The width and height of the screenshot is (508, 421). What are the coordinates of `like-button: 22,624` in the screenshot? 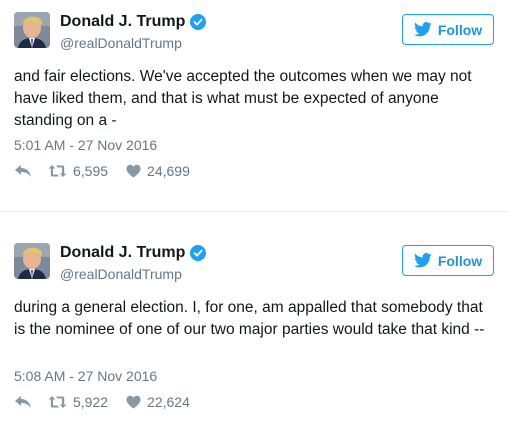 It's located at (158, 402).